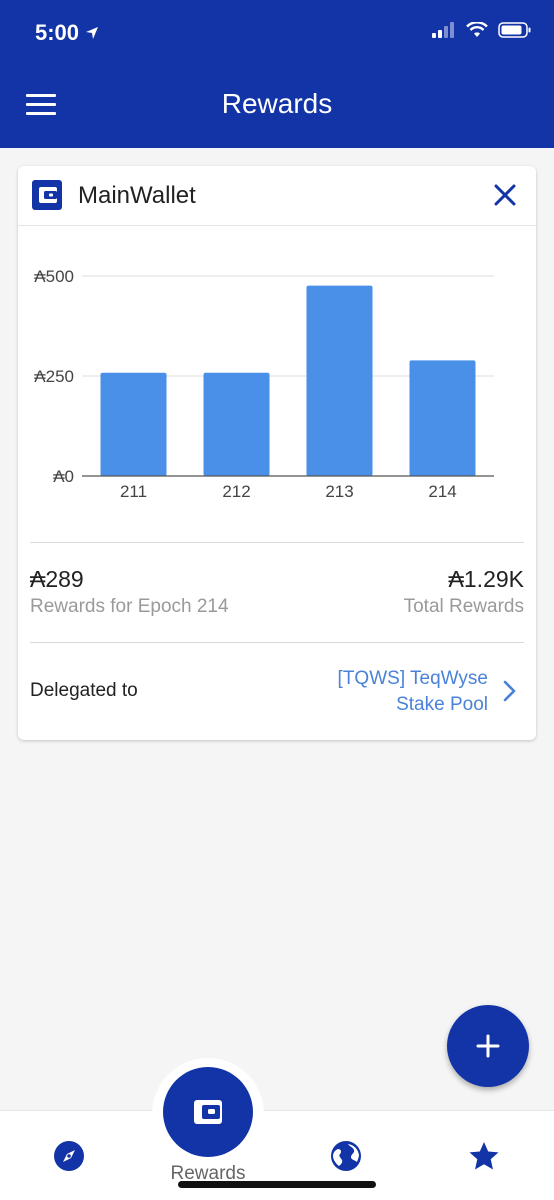 Image resolution: width=554 pixels, height=1200 pixels. What do you see at coordinates (277, 74) in the screenshot?
I see `app-bar: 5:00 Rewards` at bounding box center [277, 74].